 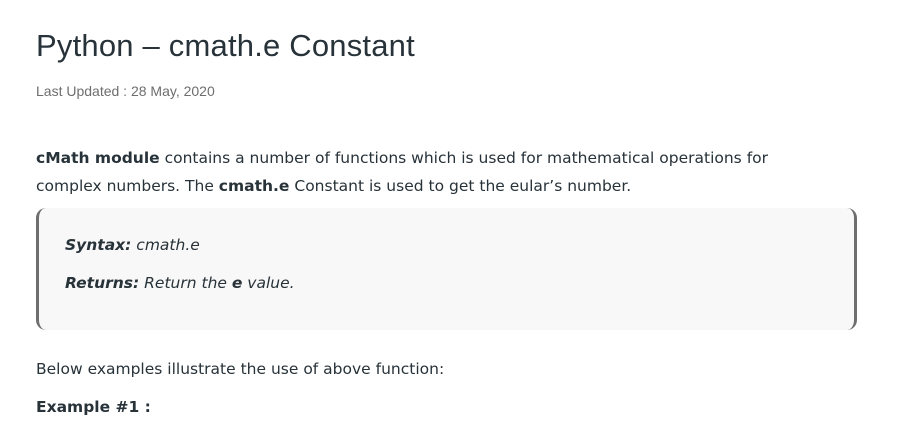 What do you see at coordinates (125, 91) in the screenshot?
I see `last-updated: Last Updated : 28 May, 2020` at bounding box center [125, 91].